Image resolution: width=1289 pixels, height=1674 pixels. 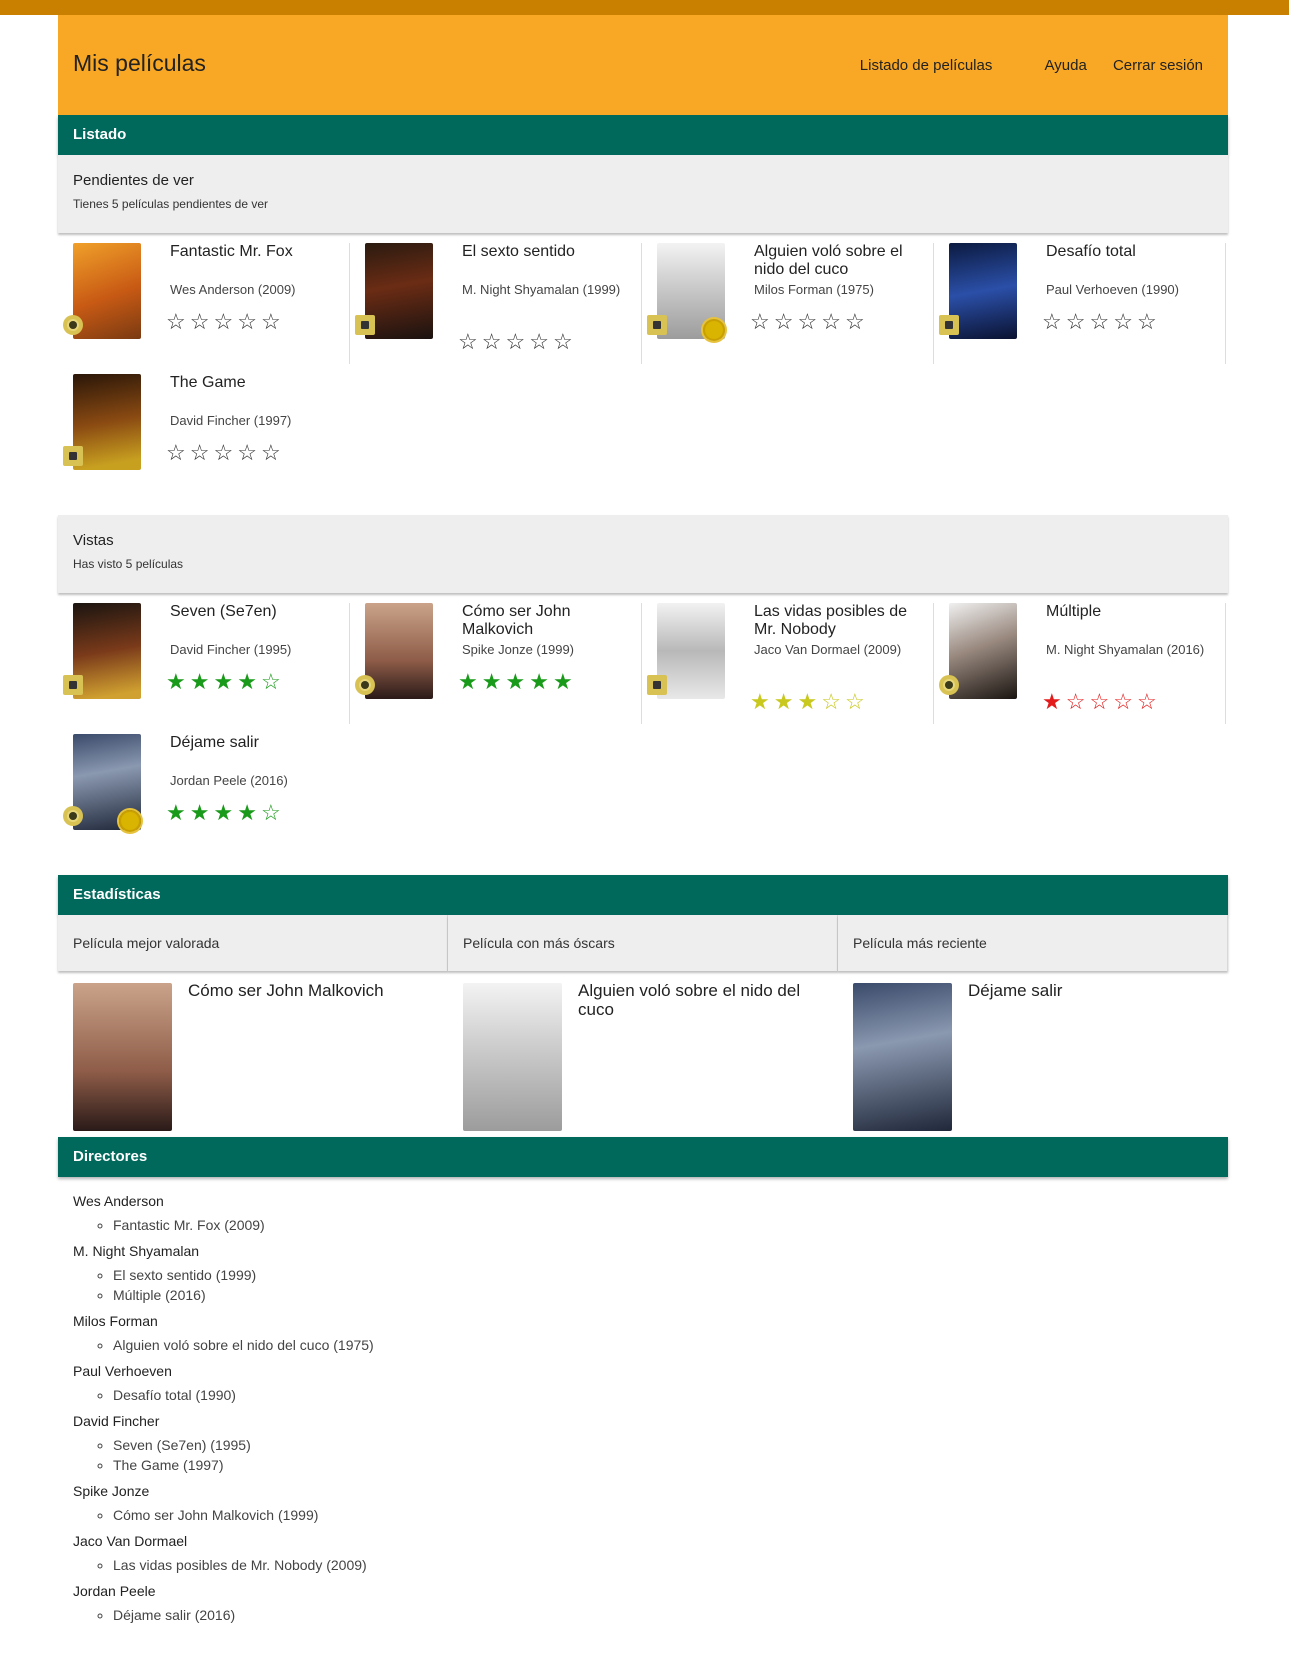 What do you see at coordinates (663, 1515) in the screenshot?
I see `director-film-item: Cómo ser John Malkovich (1999)` at bounding box center [663, 1515].